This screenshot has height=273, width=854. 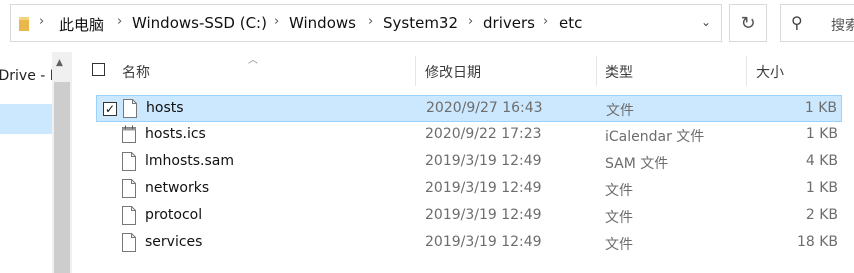 What do you see at coordinates (98, 69) in the screenshot?
I see `select-all-checkbox` at bounding box center [98, 69].